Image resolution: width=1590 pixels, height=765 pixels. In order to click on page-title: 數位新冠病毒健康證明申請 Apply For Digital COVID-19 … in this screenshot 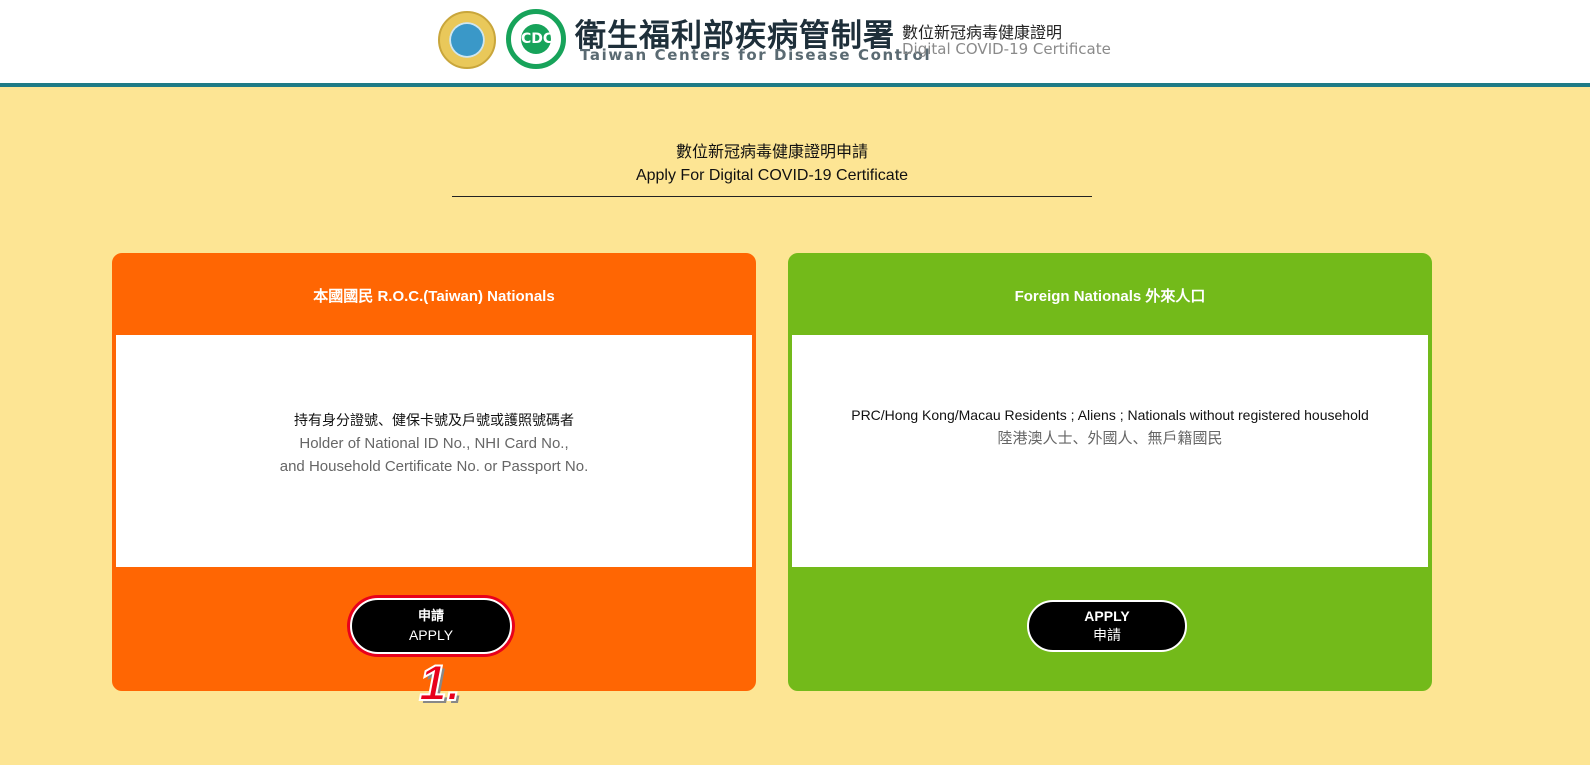, I will do `click(772, 164)`.